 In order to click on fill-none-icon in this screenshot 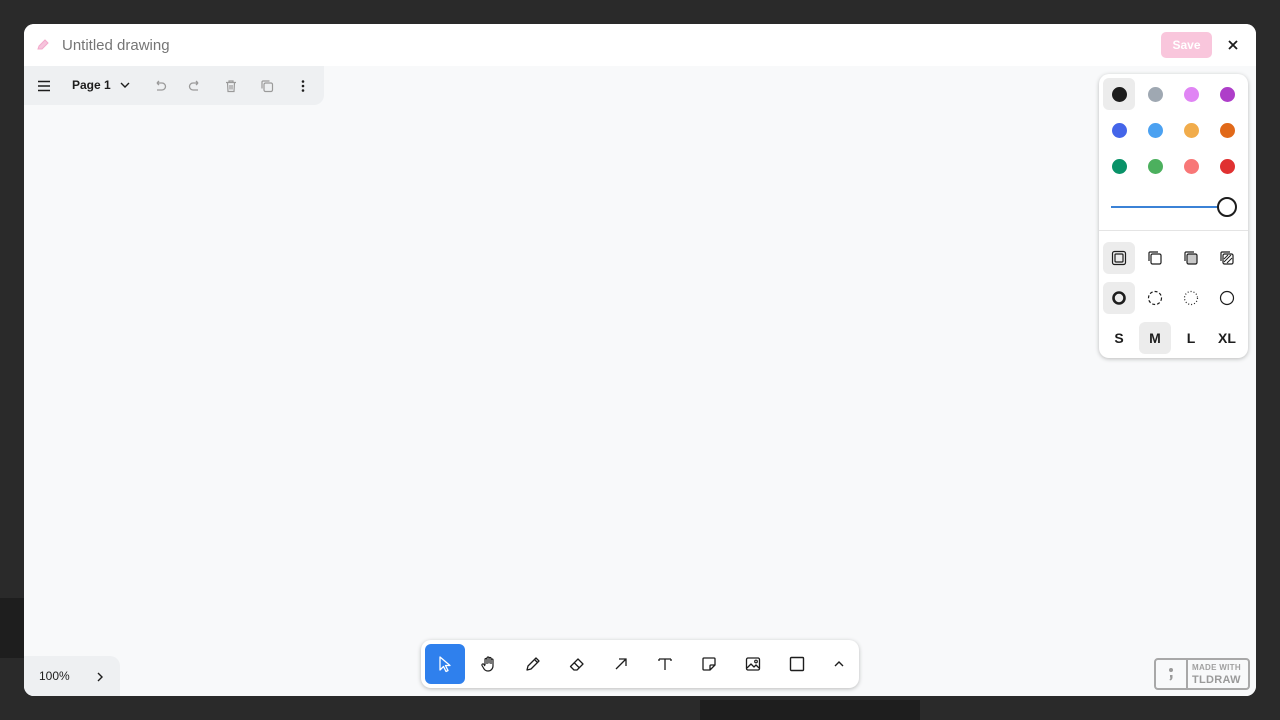, I will do `click(1119, 258)`.